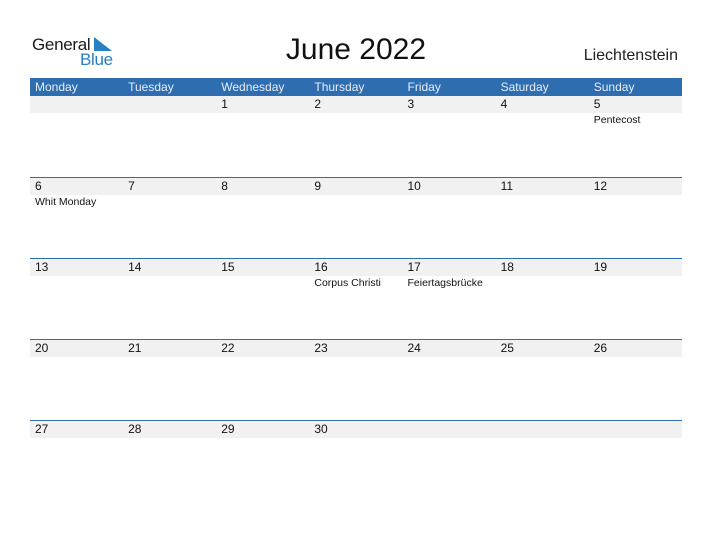 Image resolution: width=712 pixels, height=550 pixels. I want to click on day-number: 14, so click(135, 267).